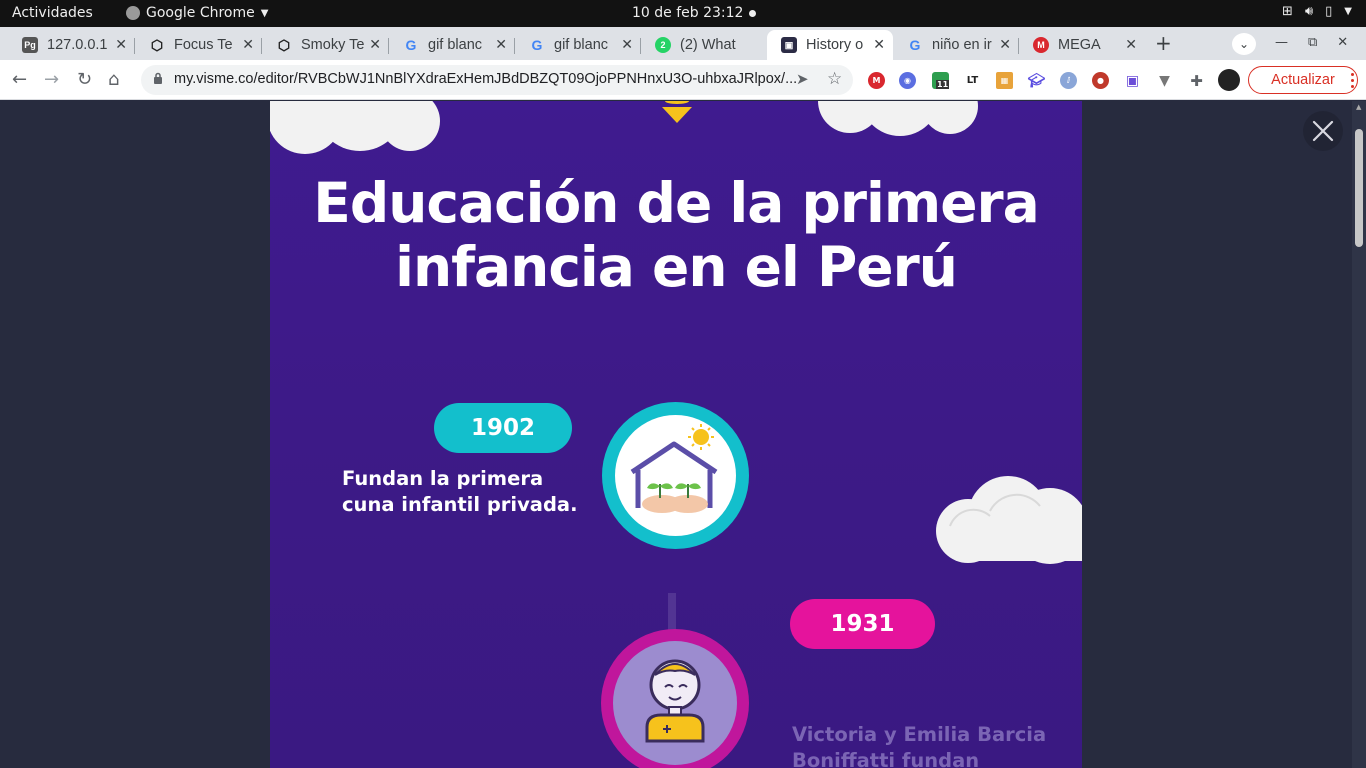 Image resolution: width=1366 pixels, height=768 pixels. I want to click on marker-triangle-icon, so click(677, 112).